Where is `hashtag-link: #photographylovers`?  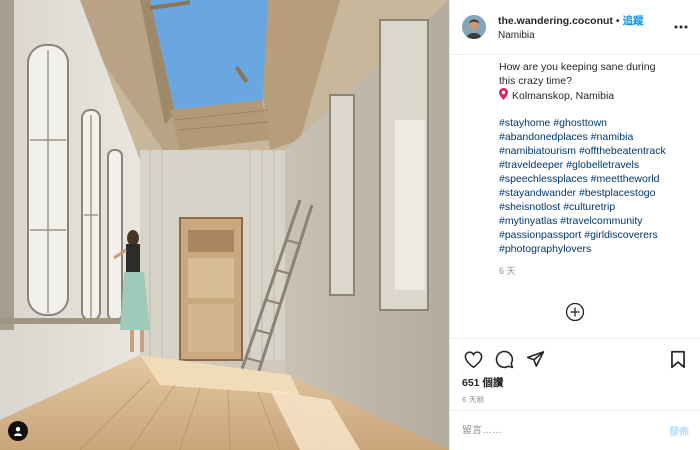 hashtag-link: #photographylovers is located at coordinates (545, 249).